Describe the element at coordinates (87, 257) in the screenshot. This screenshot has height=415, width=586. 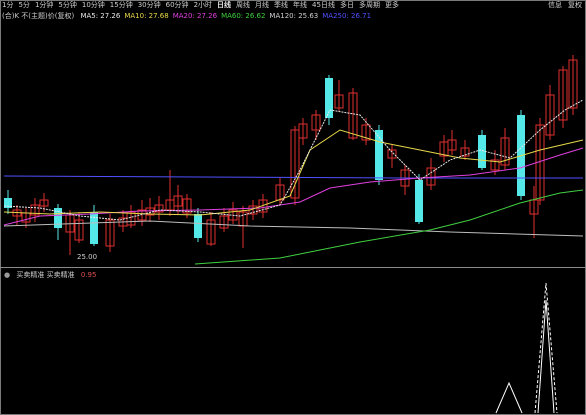
I see `low-price-label: 25.00` at that location.